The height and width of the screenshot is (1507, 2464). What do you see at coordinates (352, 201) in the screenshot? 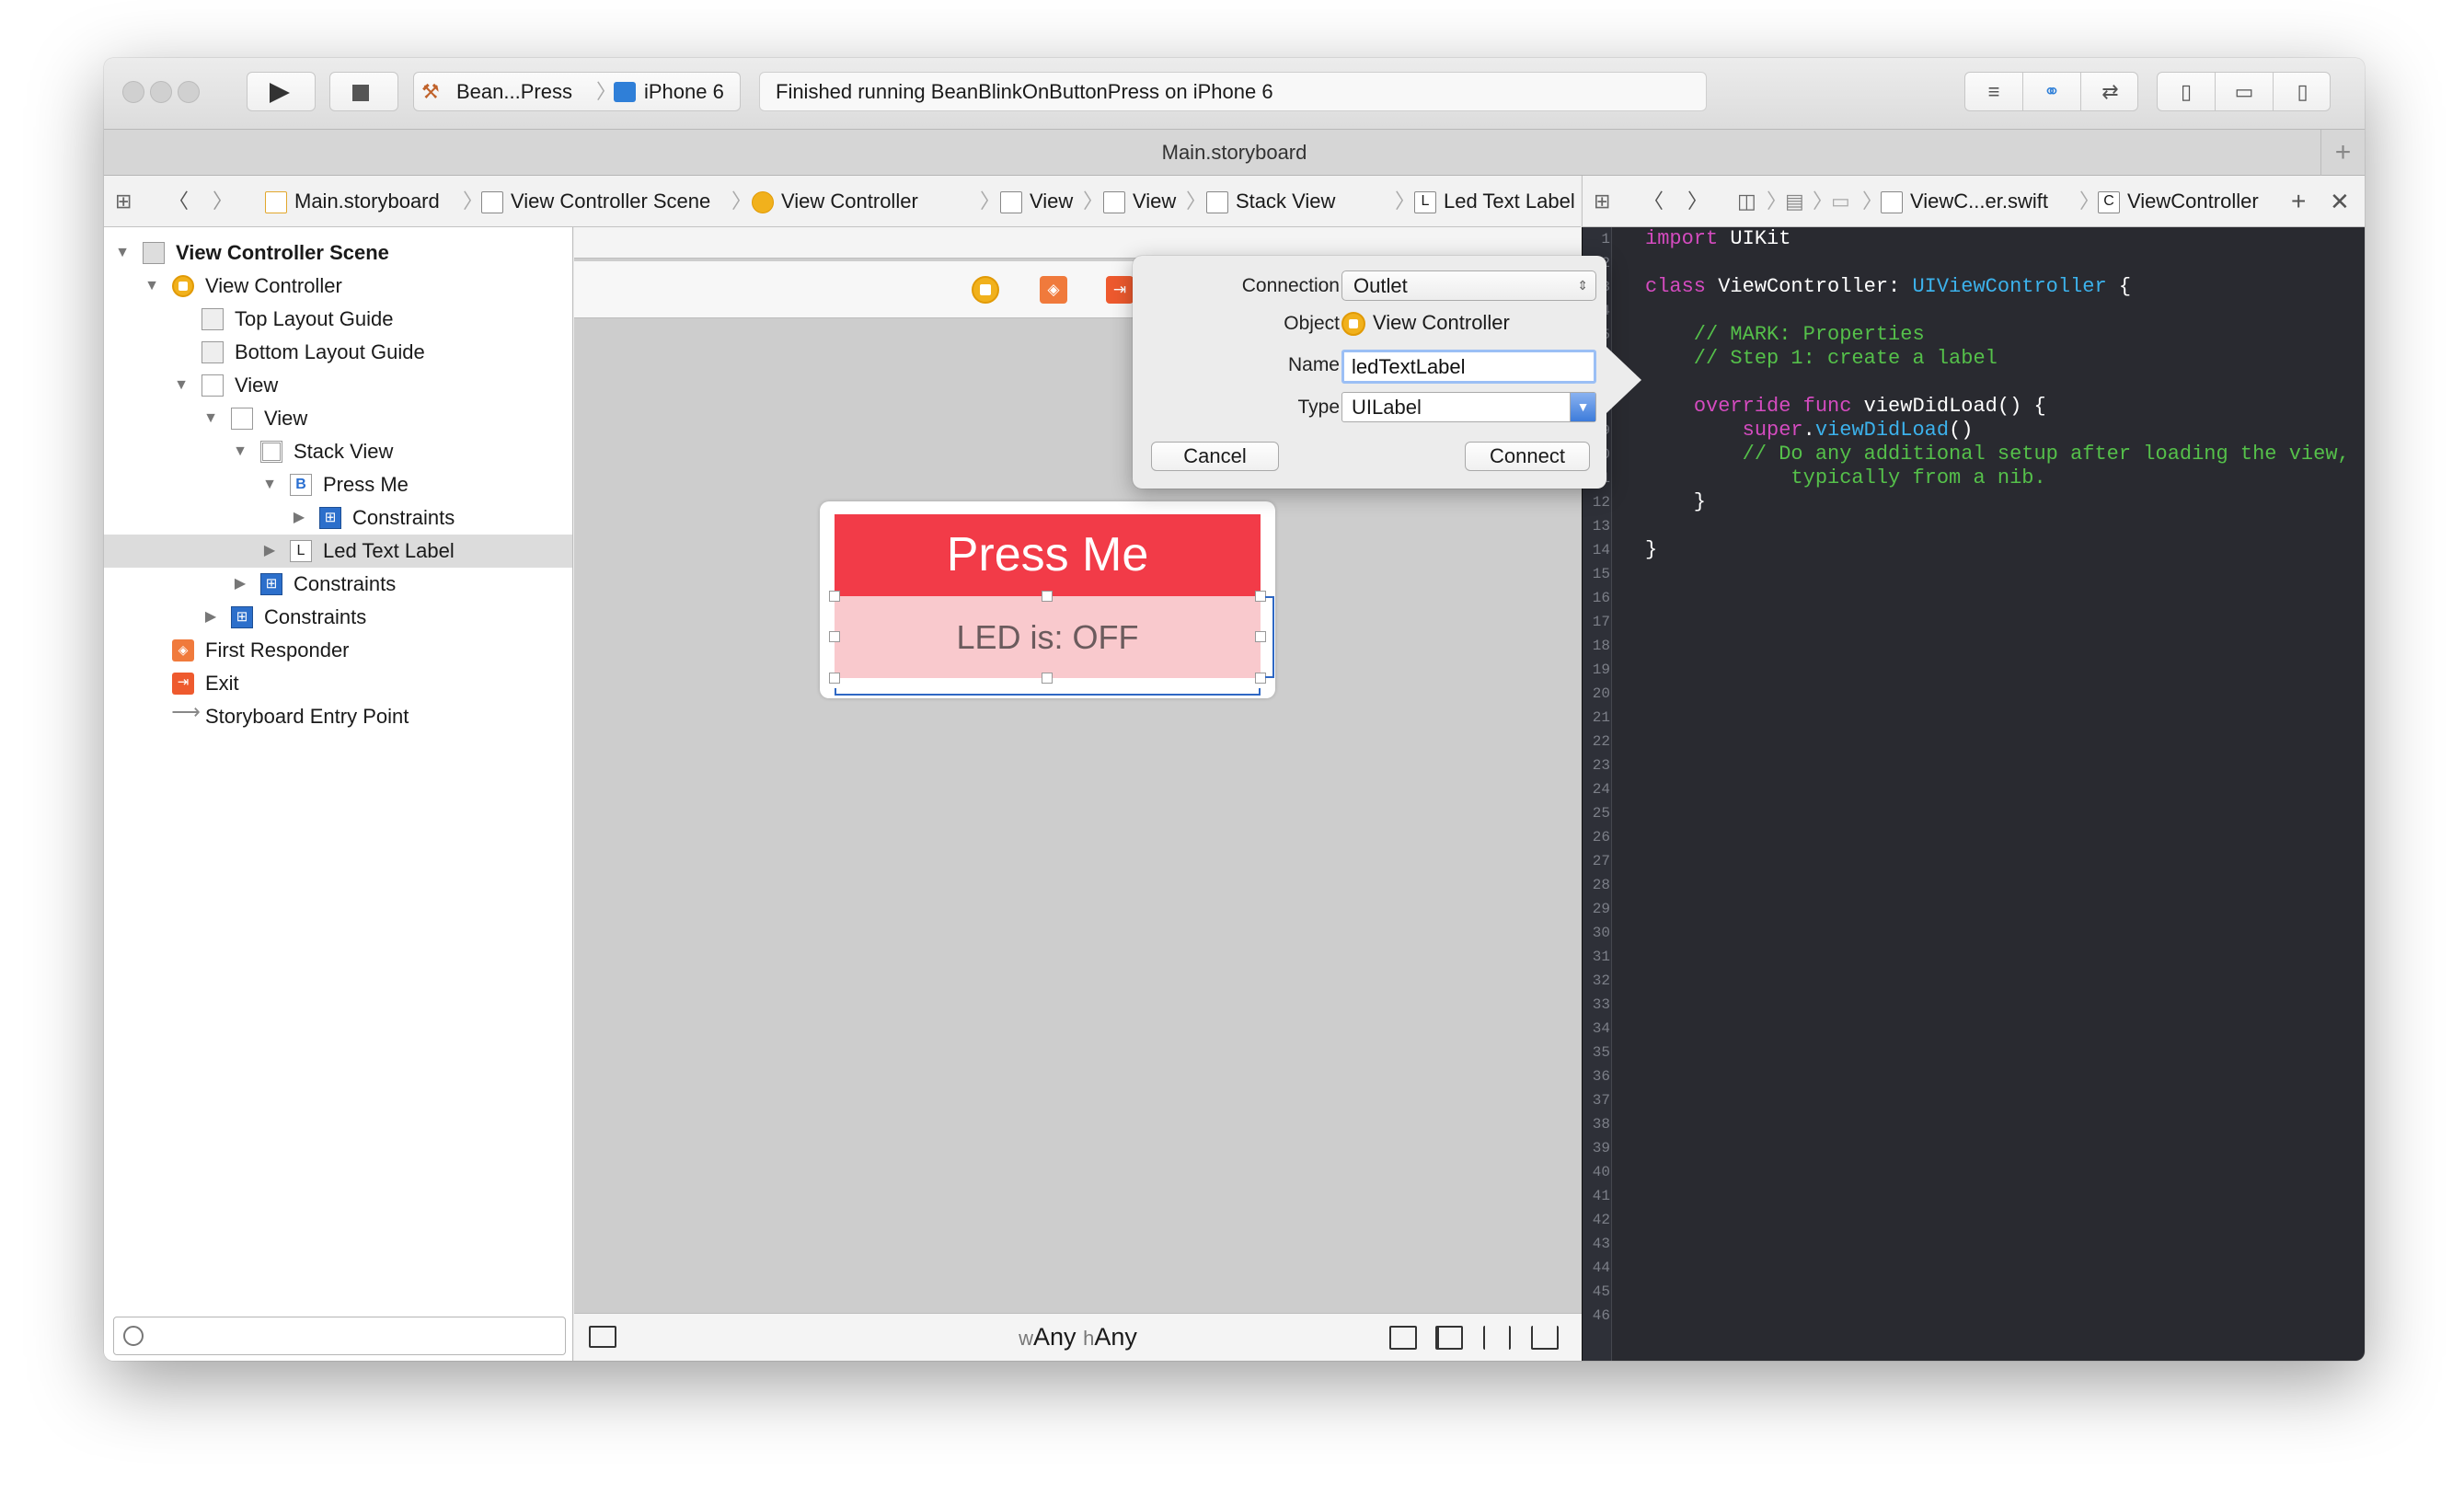
I see `jump-item-main-storyboard: Main.storyboard` at bounding box center [352, 201].